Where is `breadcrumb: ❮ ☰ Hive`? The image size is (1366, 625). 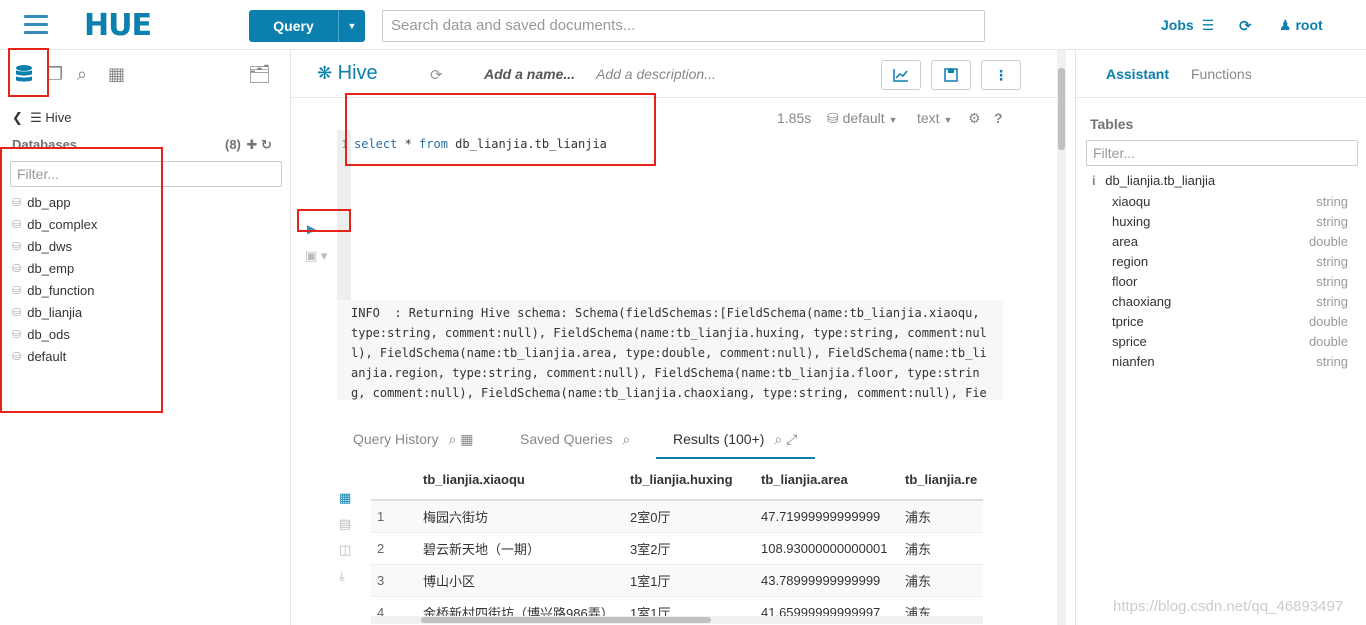
breadcrumb: ❮ ☰ Hive is located at coordinates (41, 118).